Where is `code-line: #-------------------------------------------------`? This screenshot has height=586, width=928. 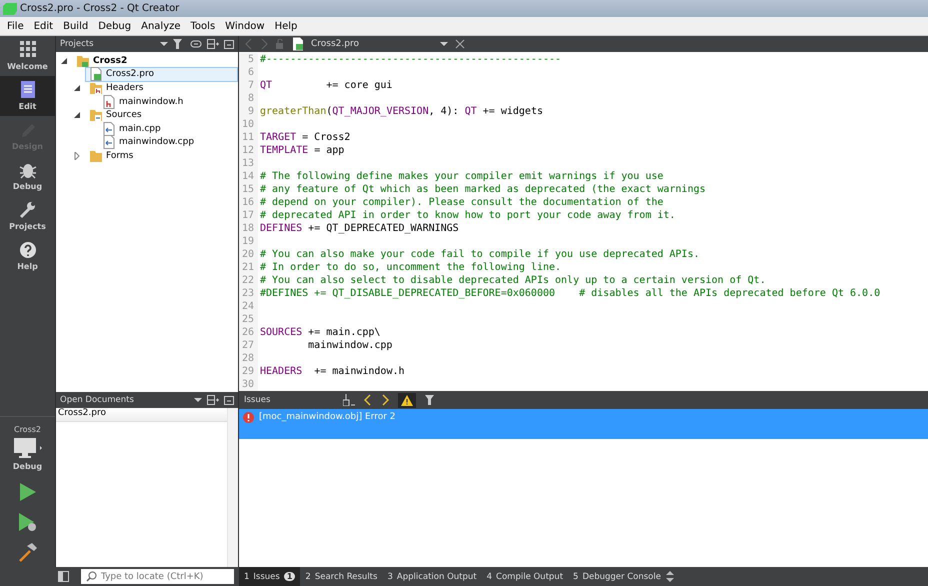 code-line: #------------------------------------------------- is located at coordinates (410, 59).